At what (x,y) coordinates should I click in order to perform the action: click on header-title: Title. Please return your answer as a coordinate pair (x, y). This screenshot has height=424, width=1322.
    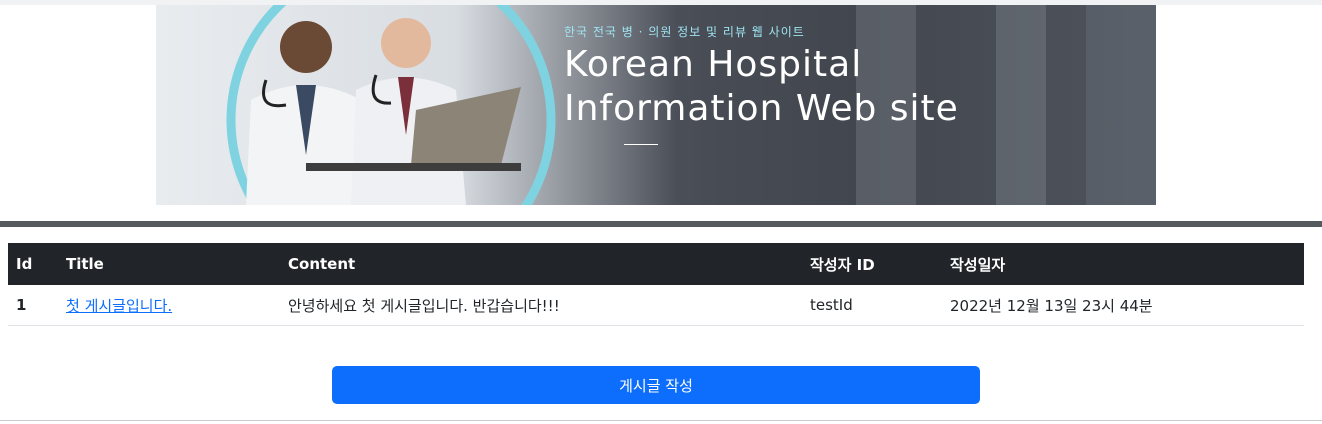
    Looking at the image, I should click on (169, 264).